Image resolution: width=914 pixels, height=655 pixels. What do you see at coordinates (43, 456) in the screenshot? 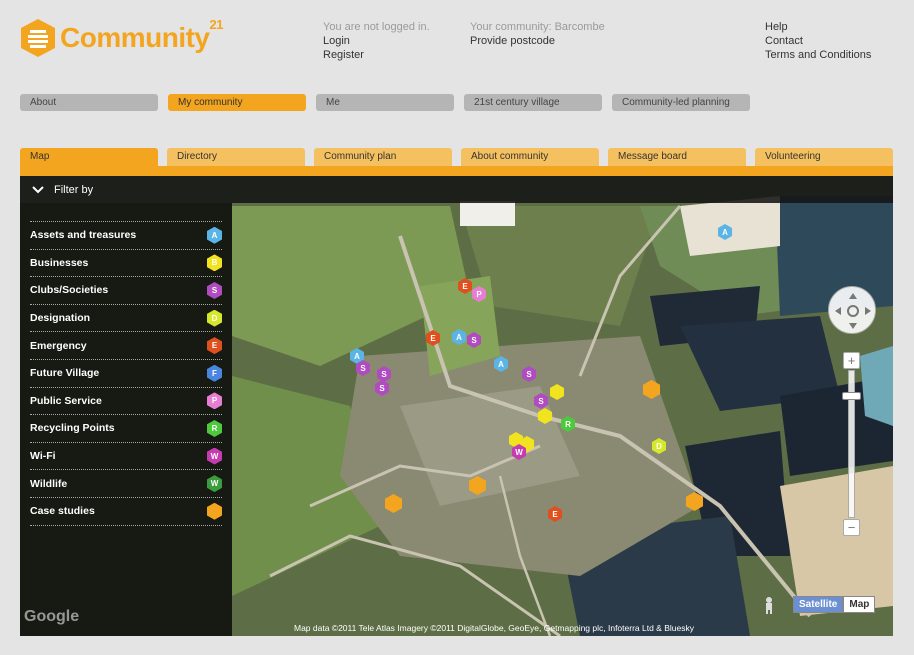
I see `filter-item-label: Wi-Fi` at bounding box center [43, 456].